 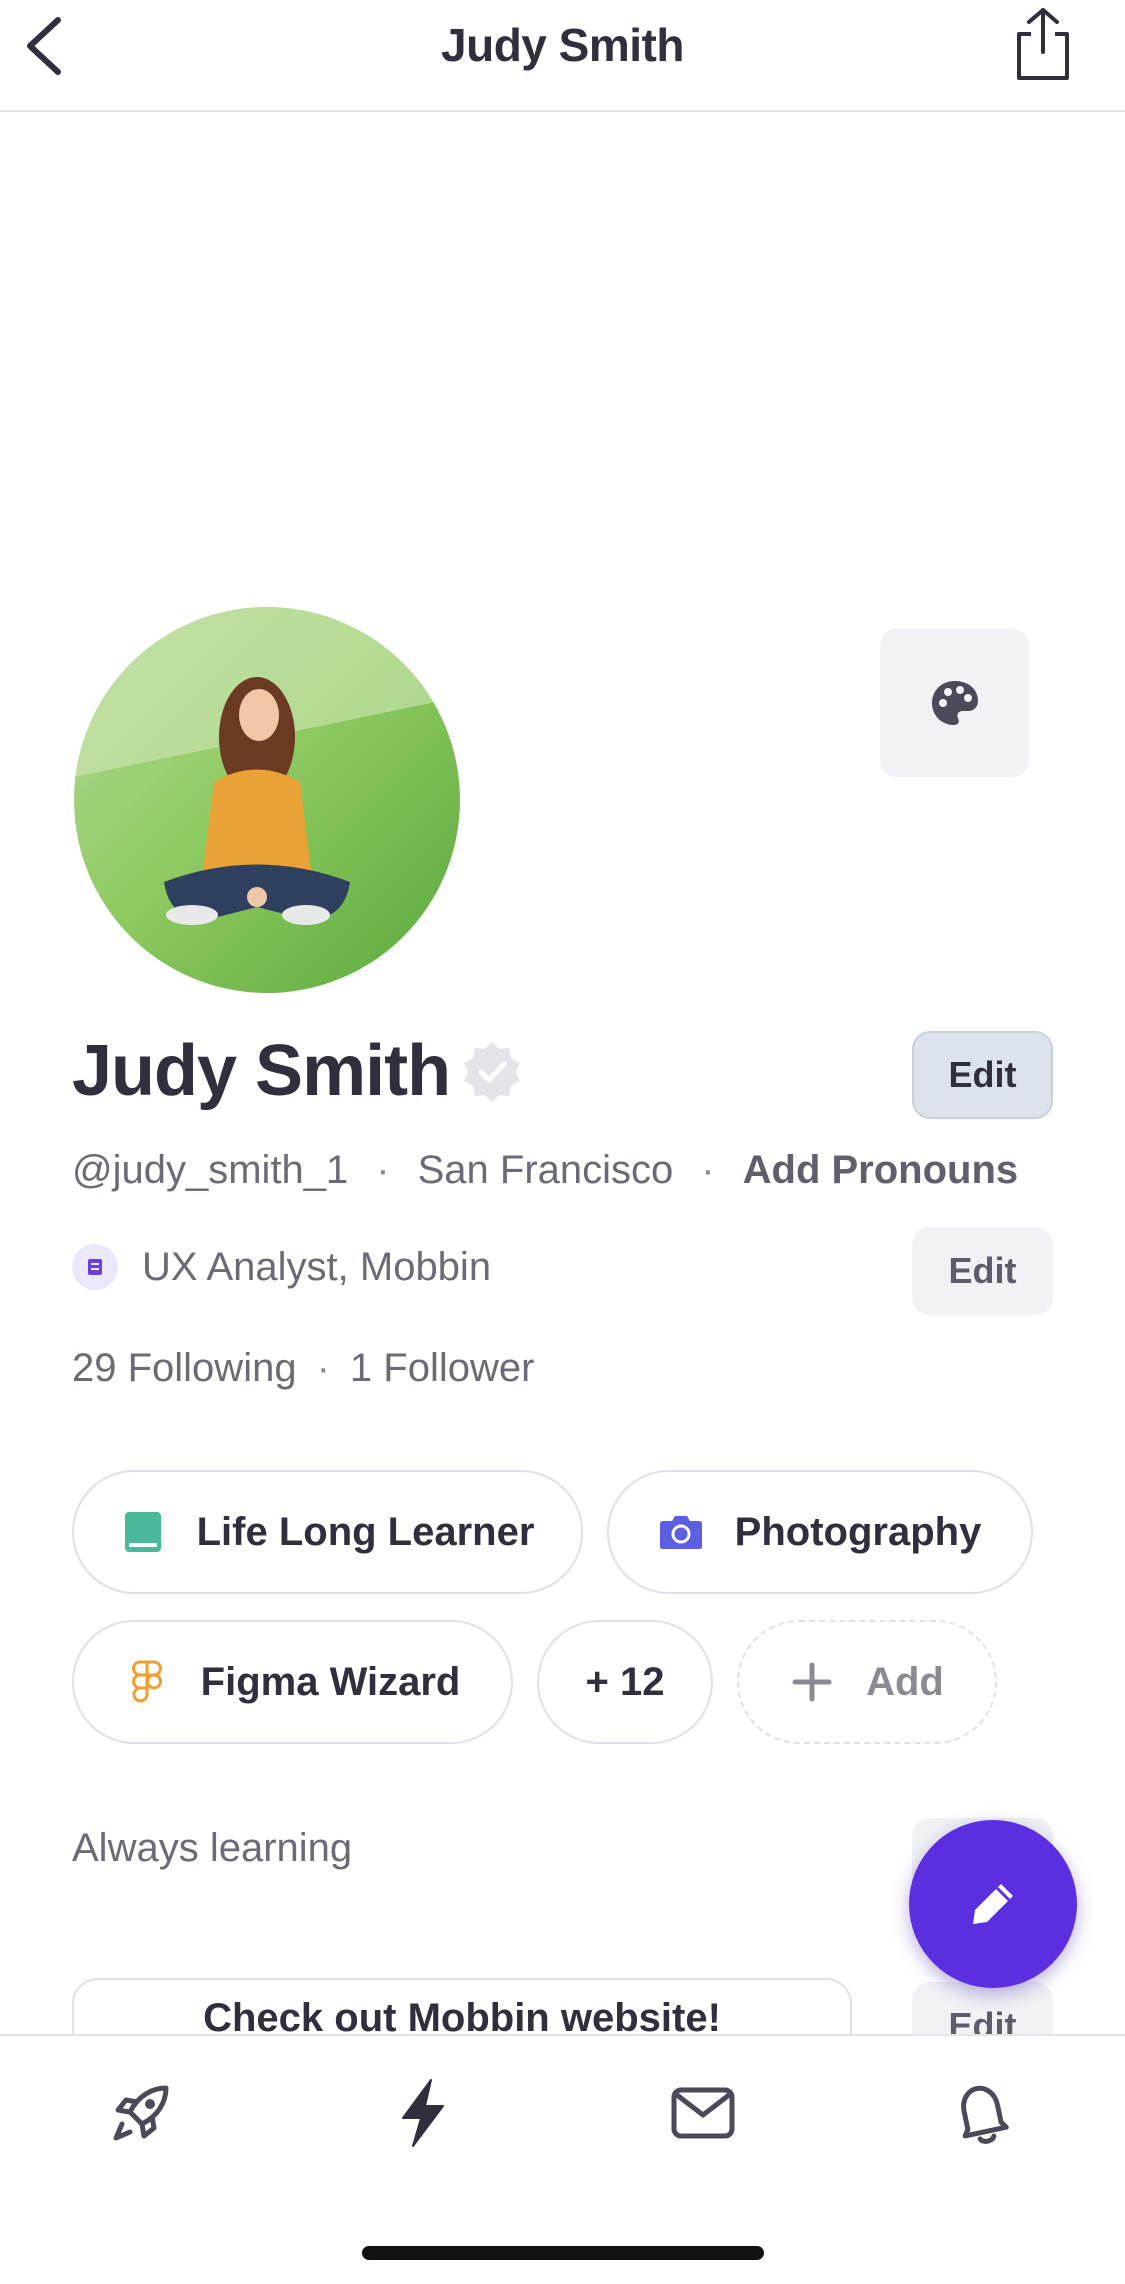 I want to click on profile-location: San Francisco, so click(x=545, y=1169).